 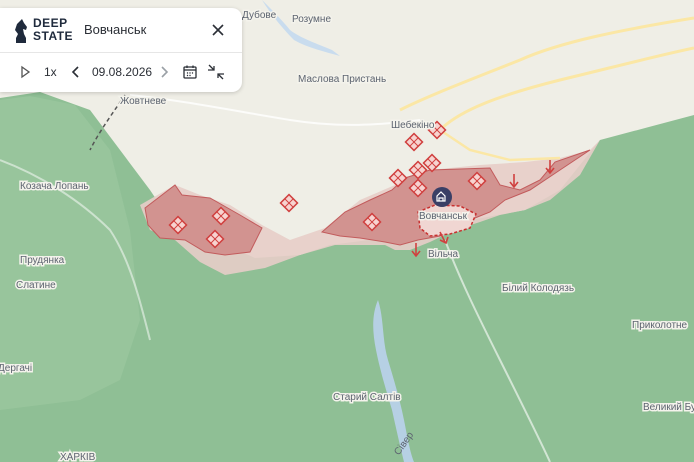 What do you see at coordinates (21, 31) in the screenshot?
I see `logo-knight-icon` at bounding box center [21, 31].